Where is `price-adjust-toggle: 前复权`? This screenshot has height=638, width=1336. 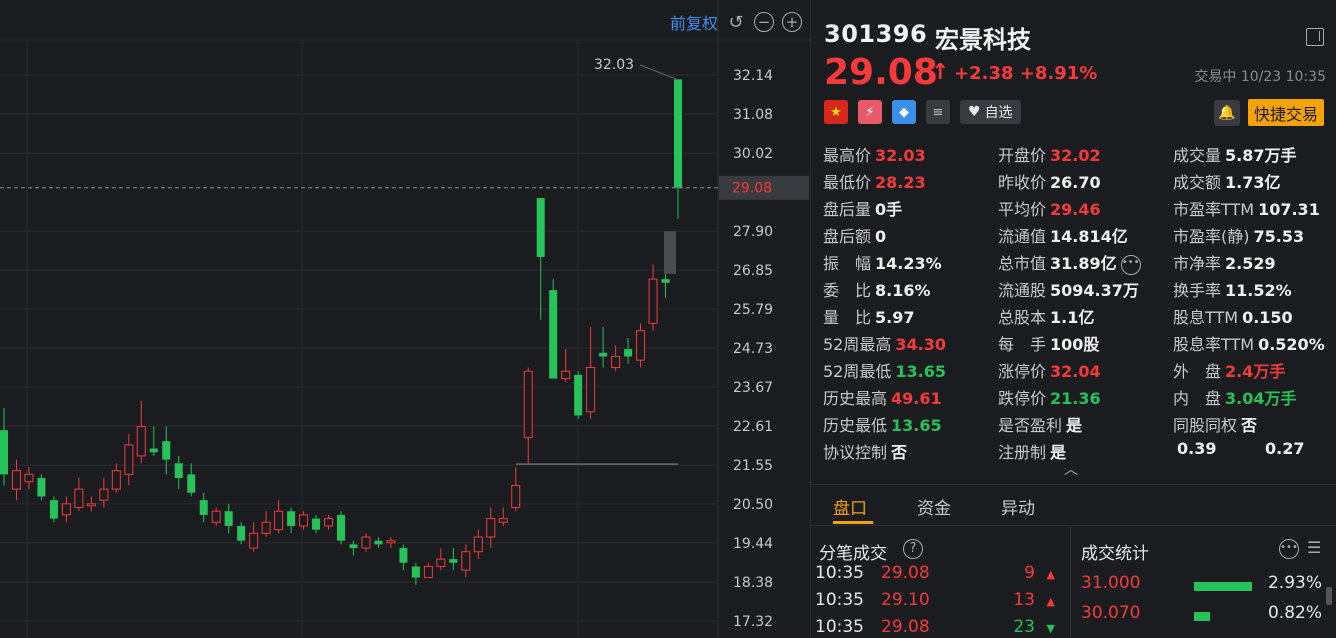
price-adjust-toggle: 前复权 is located at coordinates (694, 22).